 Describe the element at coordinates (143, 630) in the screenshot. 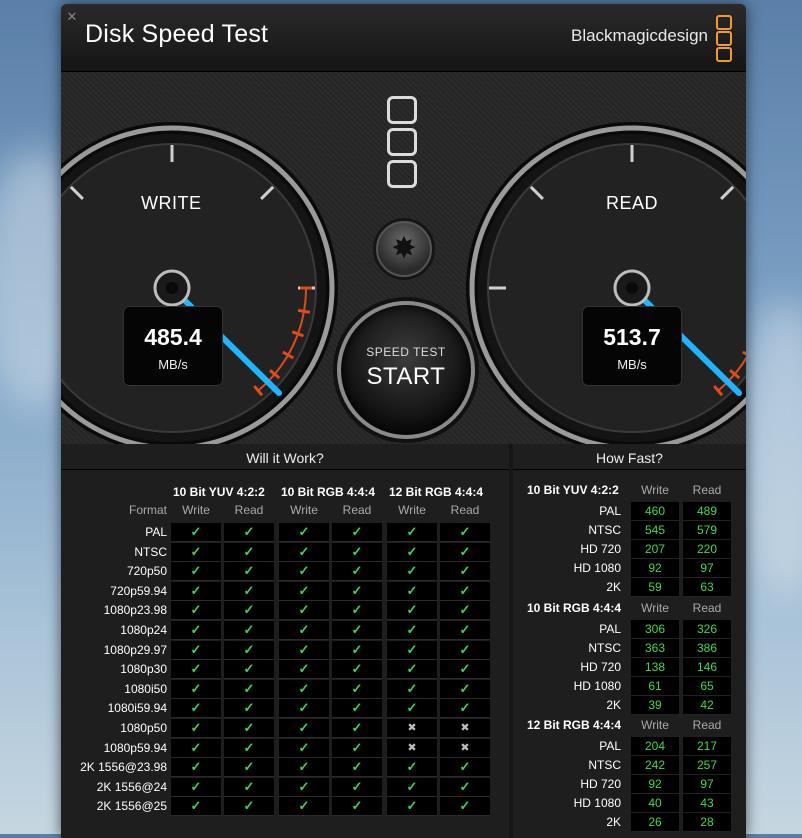

I see `format-row-label: 1080p24` at that location.